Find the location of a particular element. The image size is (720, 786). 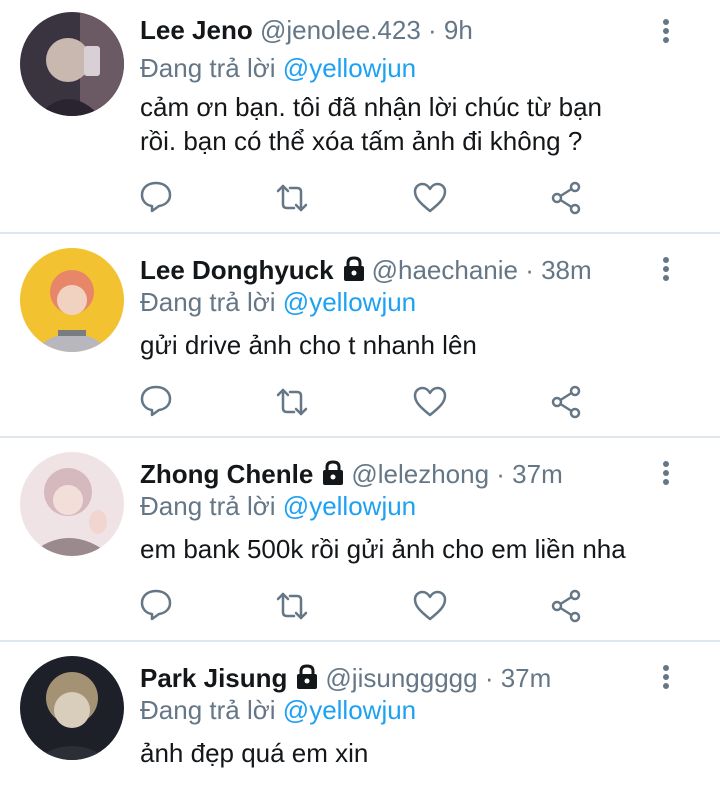

display-name: Lee Jeno is located at coordinates (196, 30).